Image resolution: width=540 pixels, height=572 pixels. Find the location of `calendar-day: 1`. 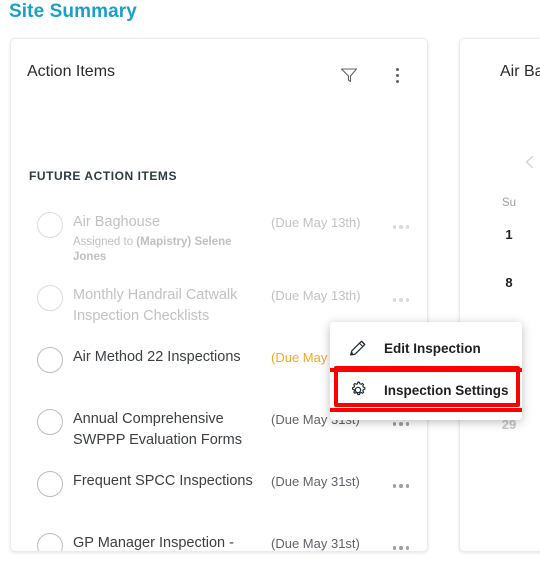

calendar-day: 1 is located at coordinates (509, 234).